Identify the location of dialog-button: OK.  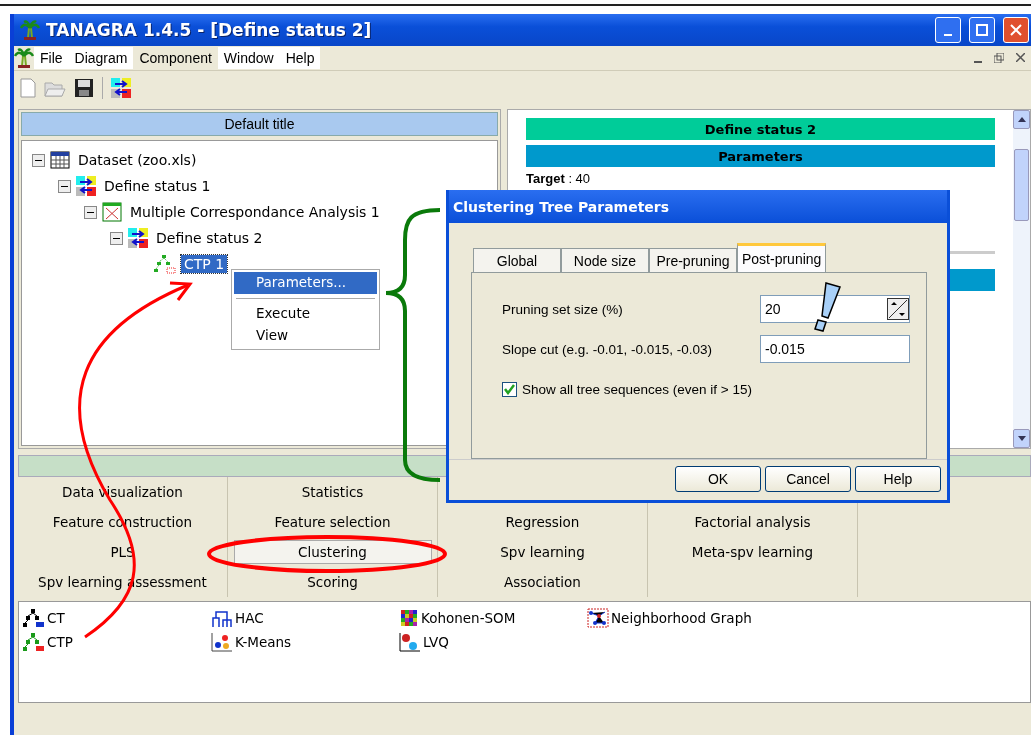
(718, 479).